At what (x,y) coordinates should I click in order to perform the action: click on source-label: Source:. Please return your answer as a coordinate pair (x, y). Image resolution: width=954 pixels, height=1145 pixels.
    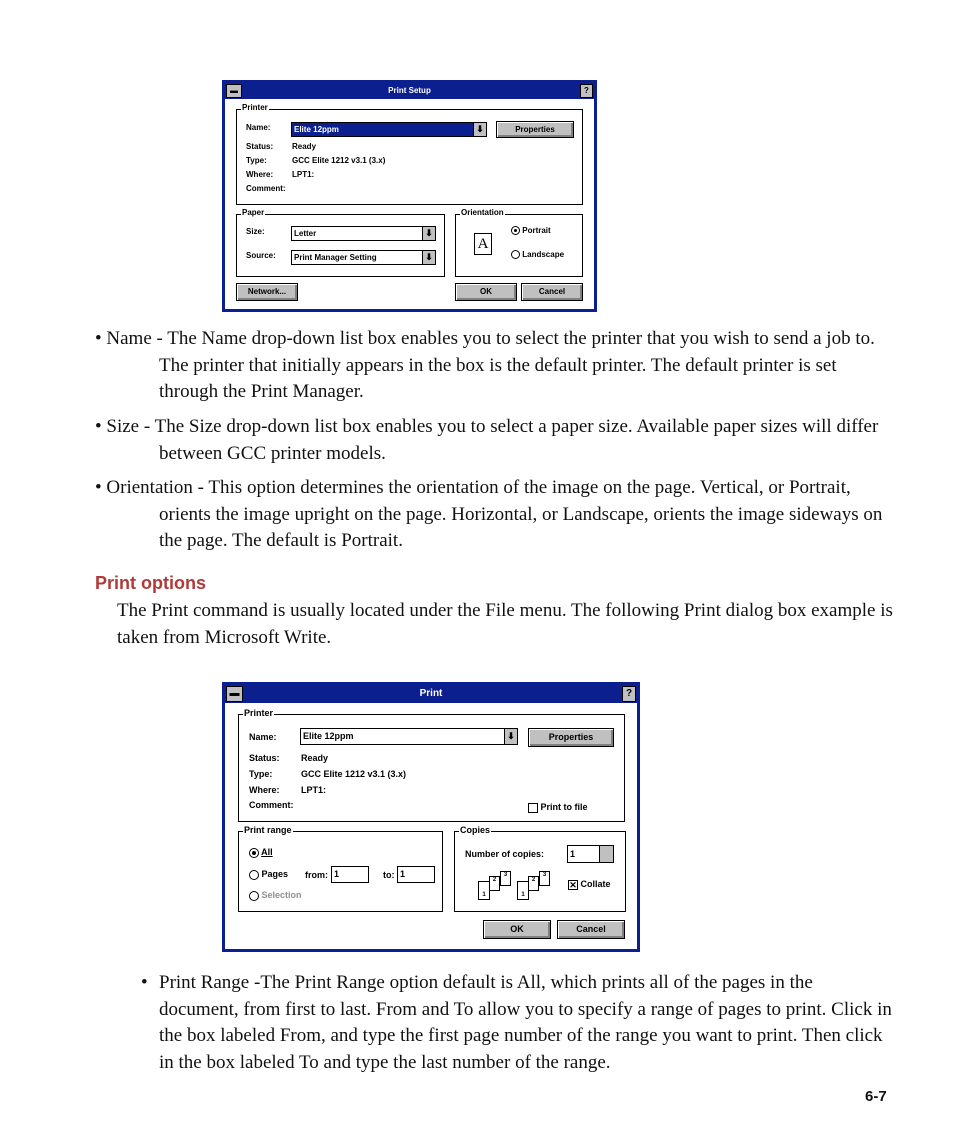
    Looking at the image, I should click on (261, 255).